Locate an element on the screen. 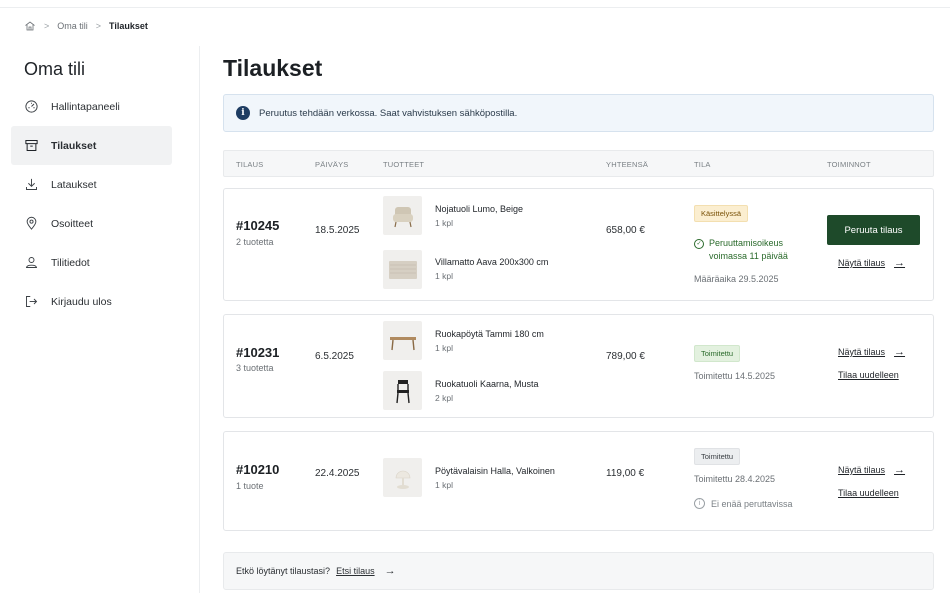  location-pin-icon is located at coordinates (31, 223).